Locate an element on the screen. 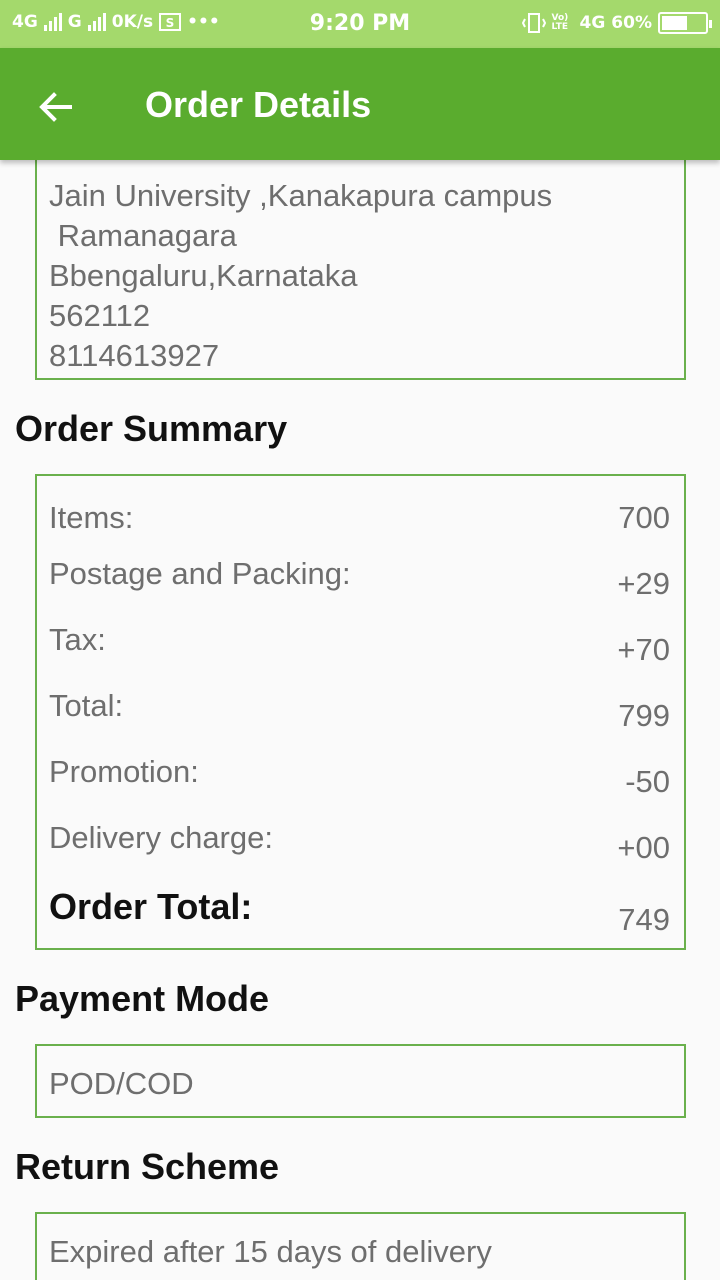 Image resolution: width=720 pixels, height=1280 pixels. battery-level is located at coordinates (675, 23).